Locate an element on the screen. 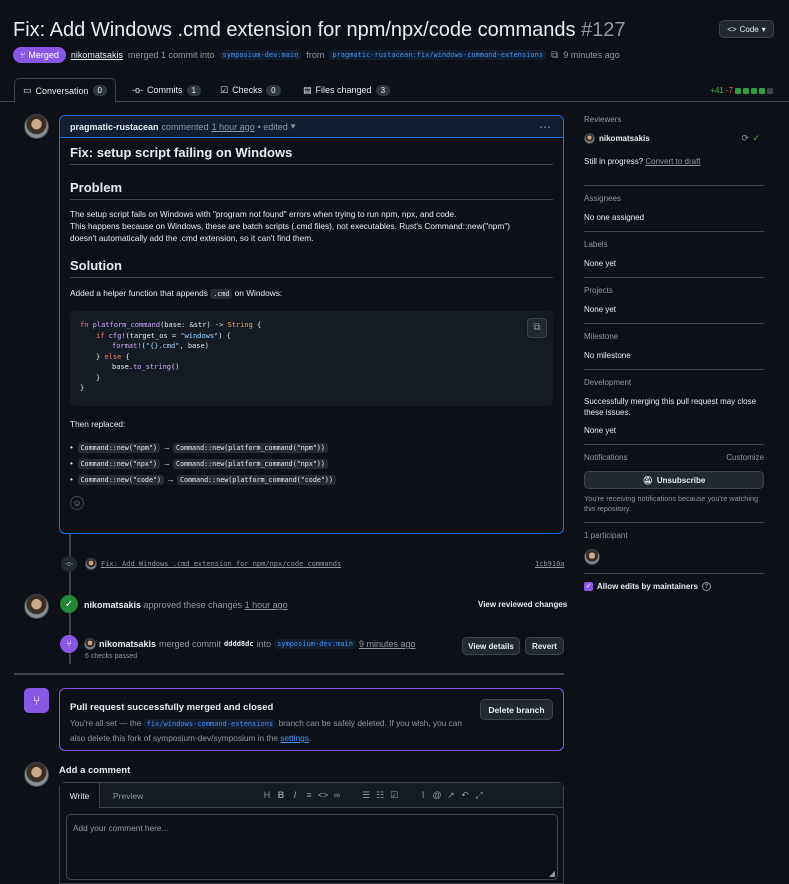  labels-section: Labels None yet is located at coordinates (674, 259).